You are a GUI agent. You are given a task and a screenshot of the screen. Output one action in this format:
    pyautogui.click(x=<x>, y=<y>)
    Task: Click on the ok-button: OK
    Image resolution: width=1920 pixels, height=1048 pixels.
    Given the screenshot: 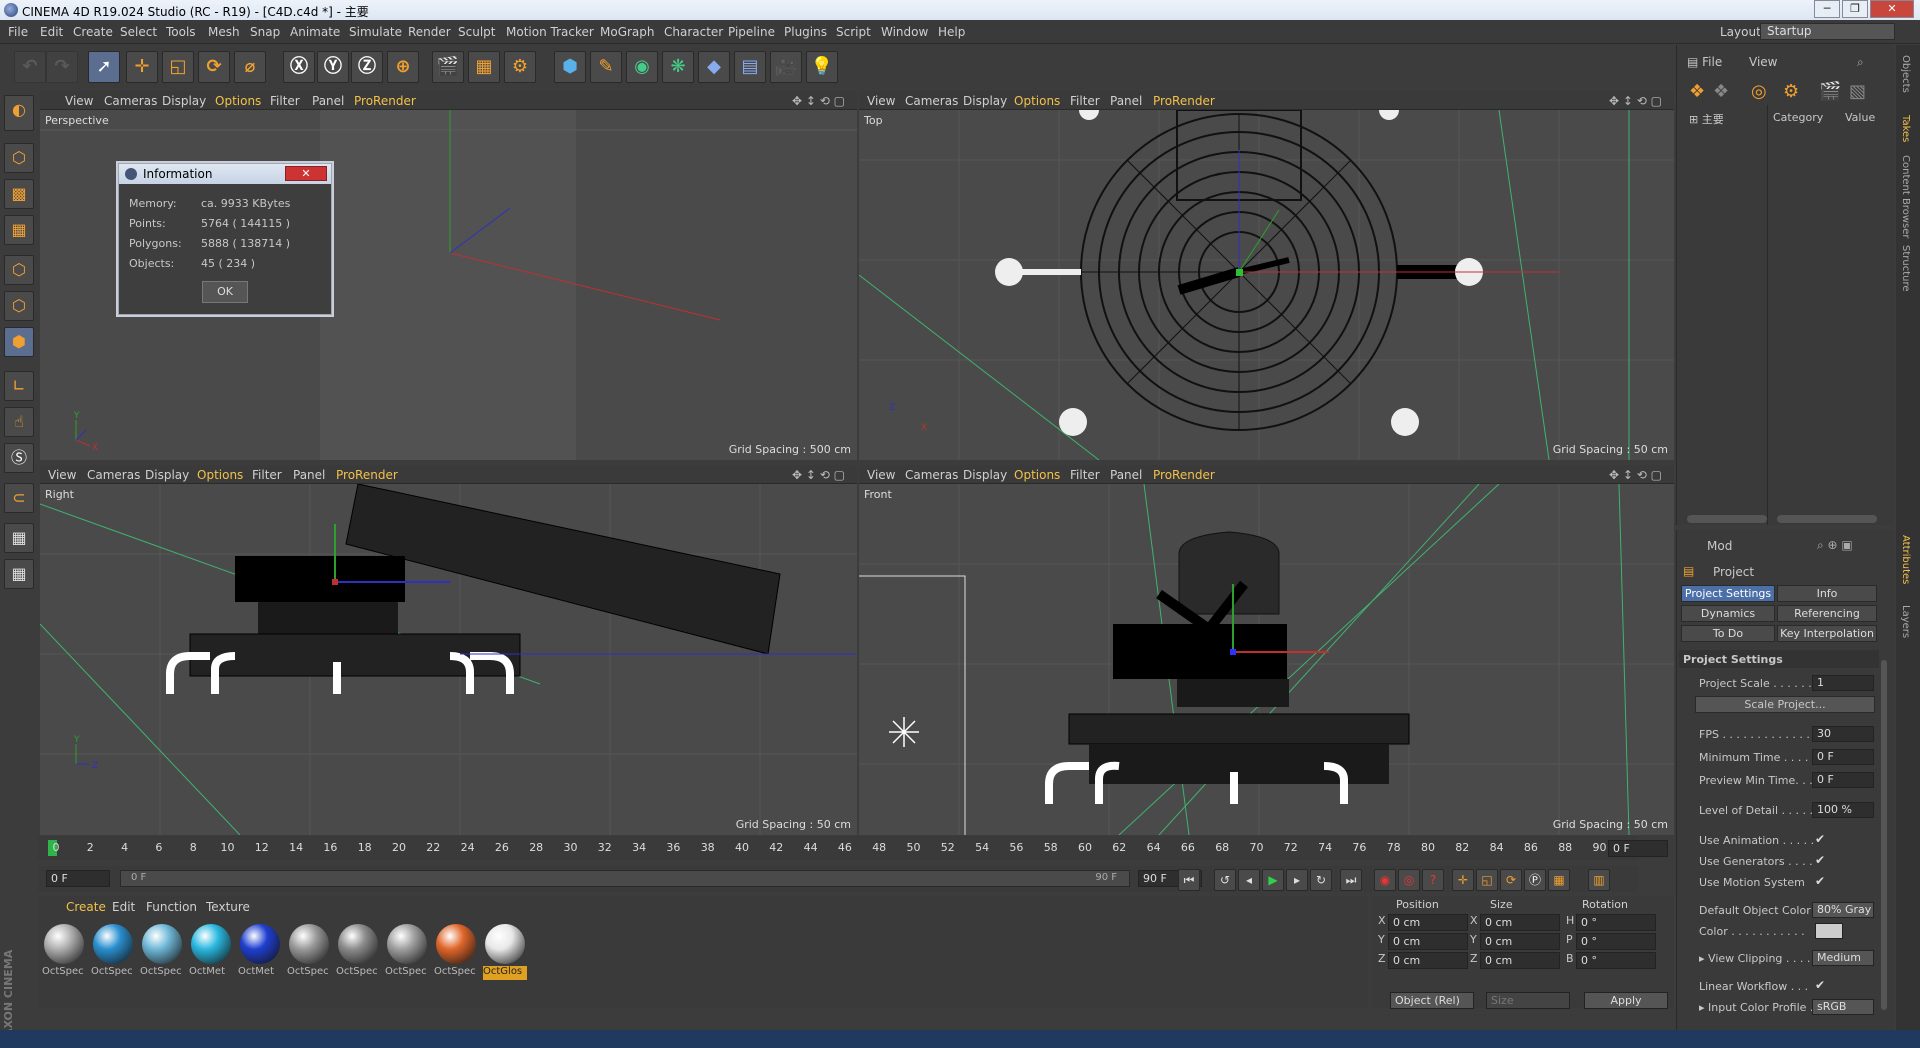 What is the action you would take?
    pyautogui.click(x=225, y=292)
    